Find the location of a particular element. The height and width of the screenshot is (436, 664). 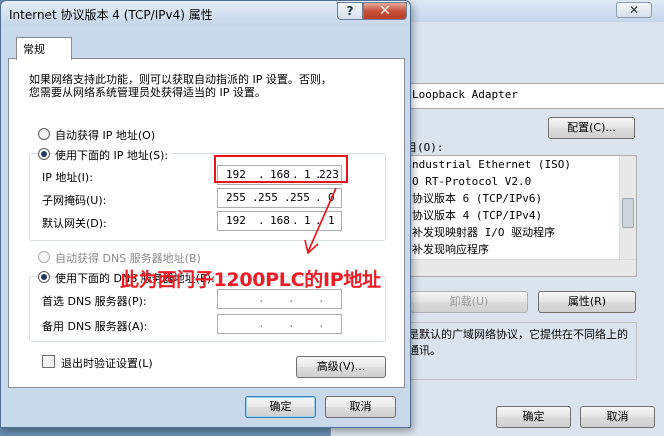

annotation-arrow-icon is located at coordinates (320, 221).